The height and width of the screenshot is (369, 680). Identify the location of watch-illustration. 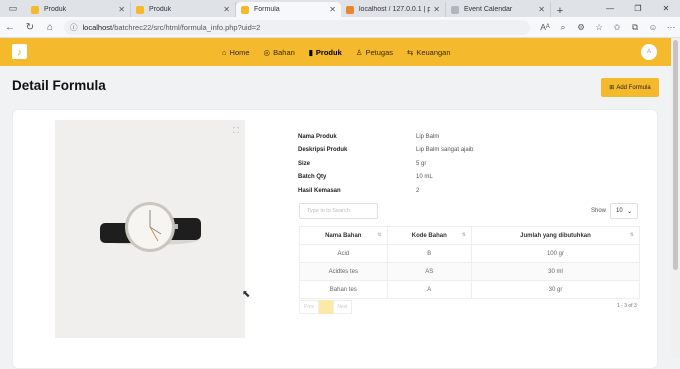
(150, 227).